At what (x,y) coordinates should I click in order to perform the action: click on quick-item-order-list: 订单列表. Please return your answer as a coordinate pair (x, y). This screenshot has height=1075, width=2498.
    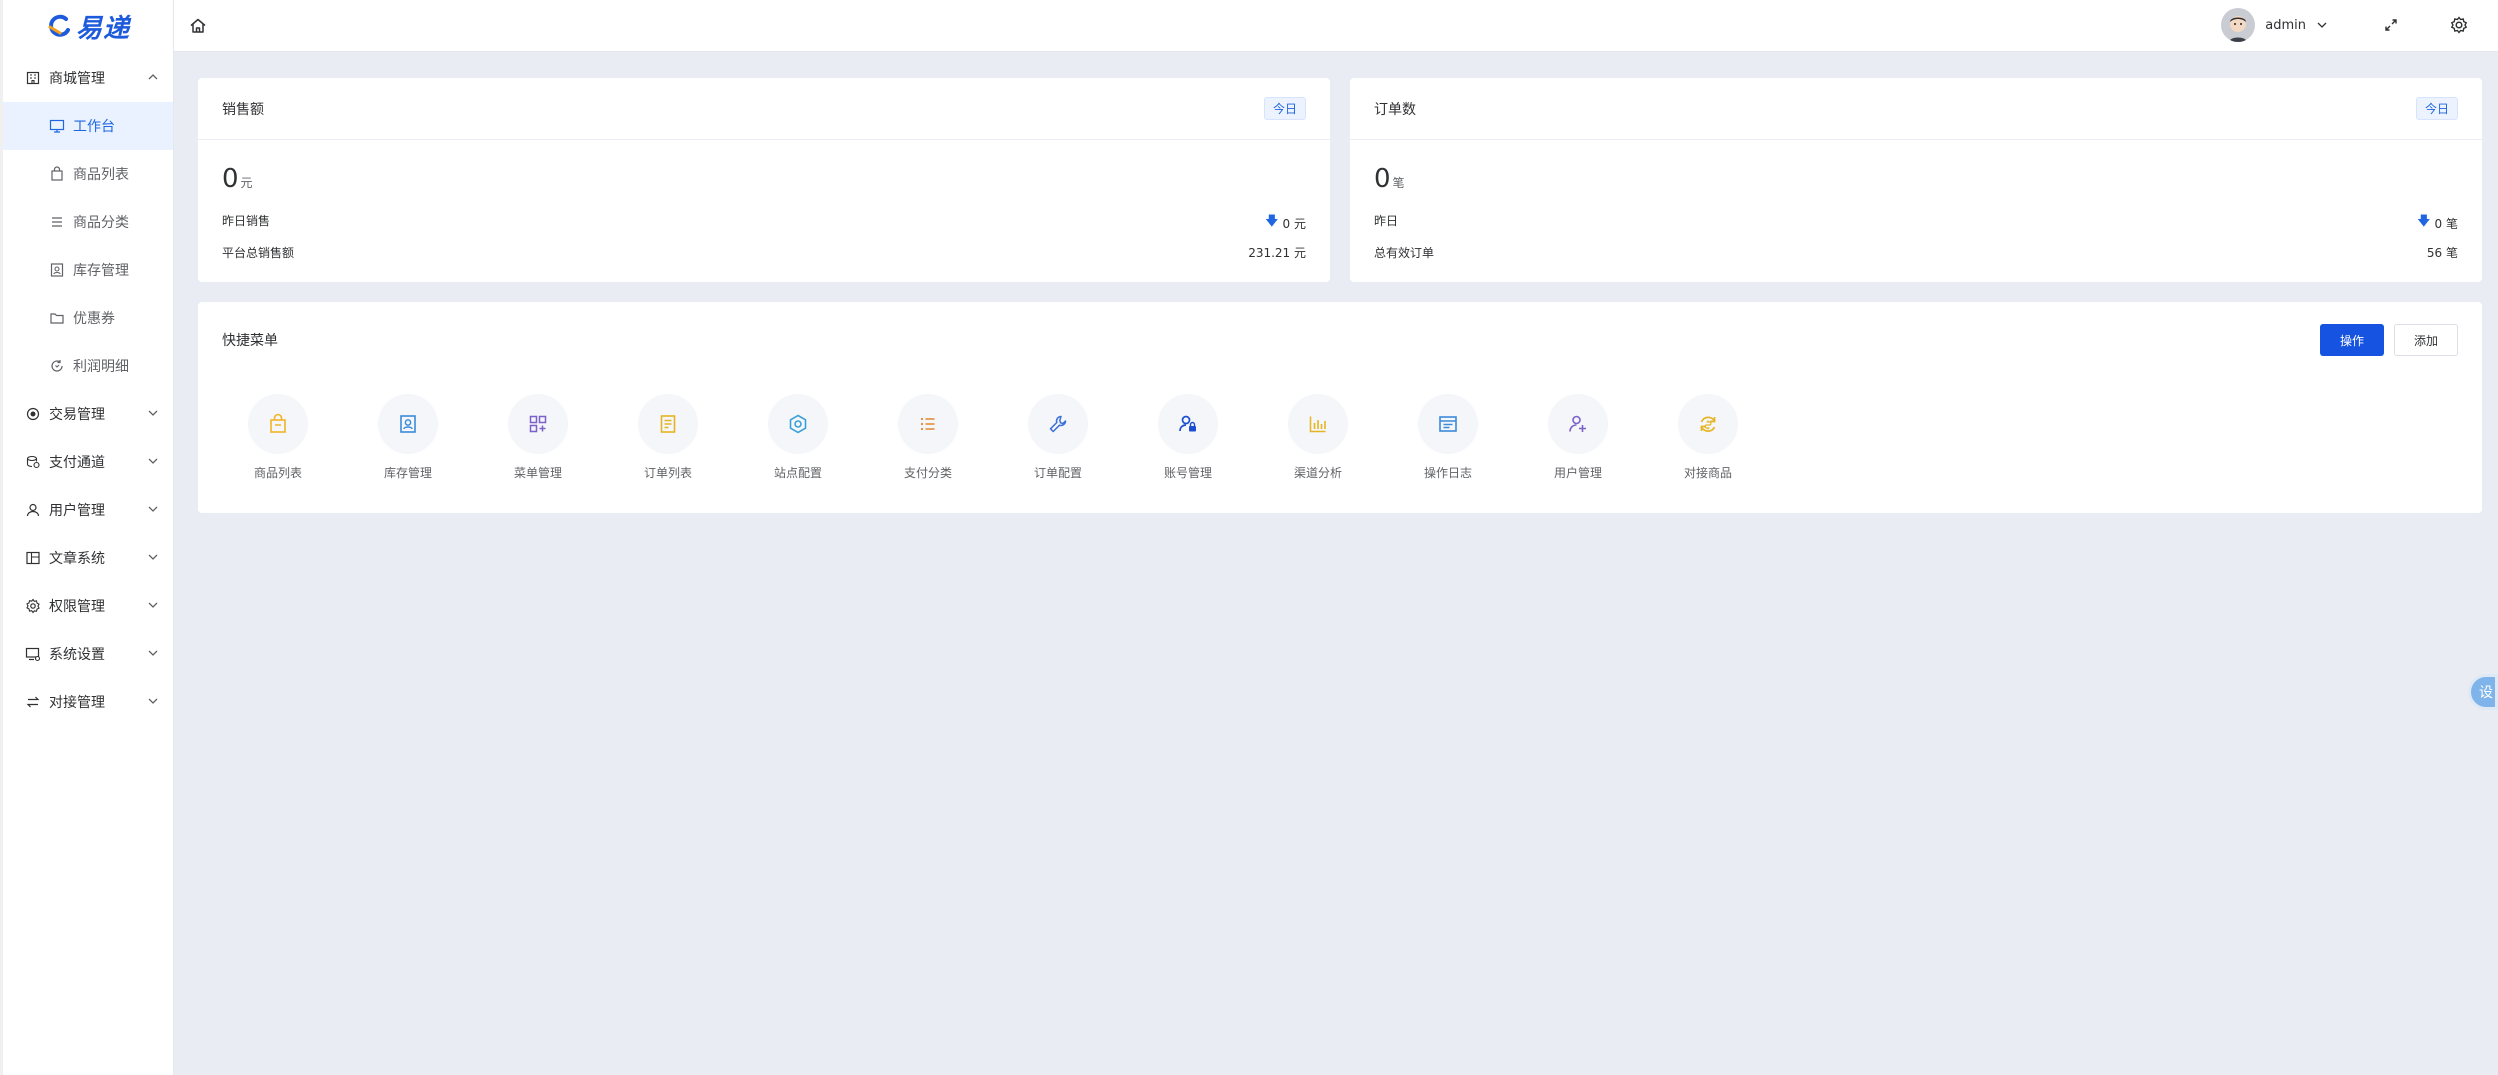
    Looking at the image, I should click on (668, 437).